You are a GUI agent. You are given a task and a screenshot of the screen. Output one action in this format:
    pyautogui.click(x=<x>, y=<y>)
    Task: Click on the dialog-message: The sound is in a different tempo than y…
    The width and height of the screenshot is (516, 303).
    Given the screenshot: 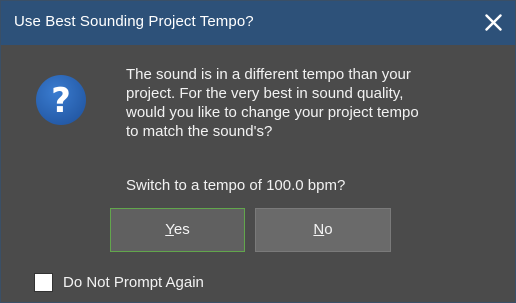 What is the action you would take?
    pyautogui.click(x=272, y=103)
    